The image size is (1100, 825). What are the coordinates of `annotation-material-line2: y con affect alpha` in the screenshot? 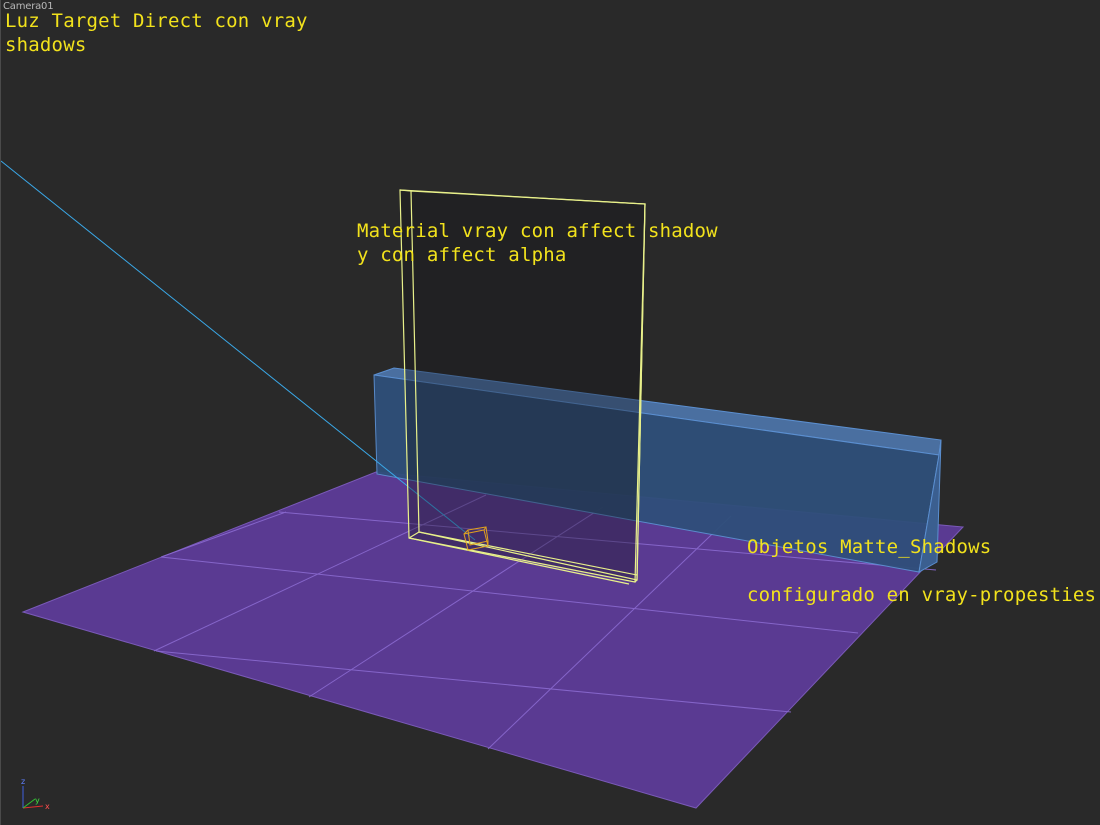 It's located at (462, 255).